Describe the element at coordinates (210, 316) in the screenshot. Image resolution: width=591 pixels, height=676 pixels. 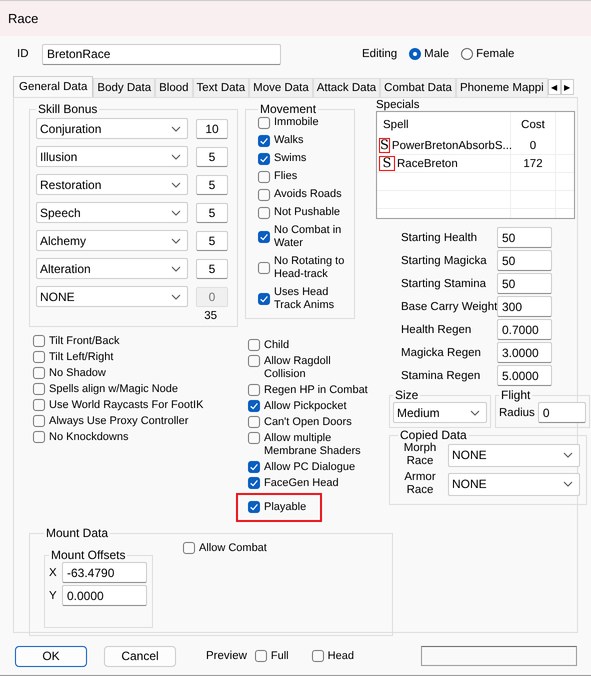
I see `total-value: 35` at that location.